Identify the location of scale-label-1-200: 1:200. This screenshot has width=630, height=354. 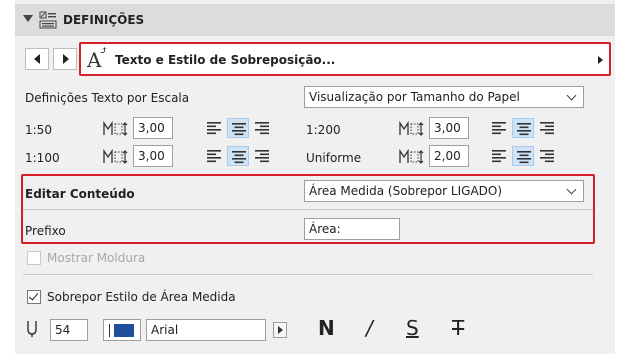
(323, 130).